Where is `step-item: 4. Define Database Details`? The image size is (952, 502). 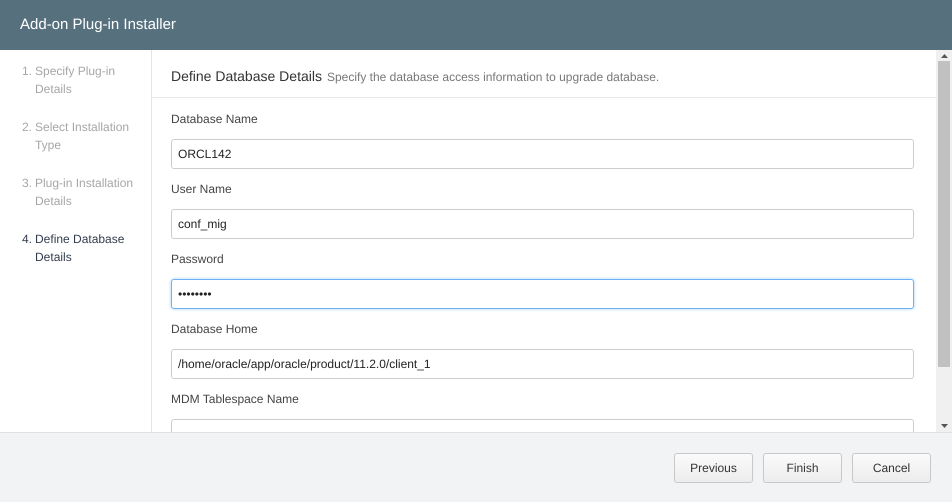
step-item: 4. Define Database Details is located at coordinates (82, 248).